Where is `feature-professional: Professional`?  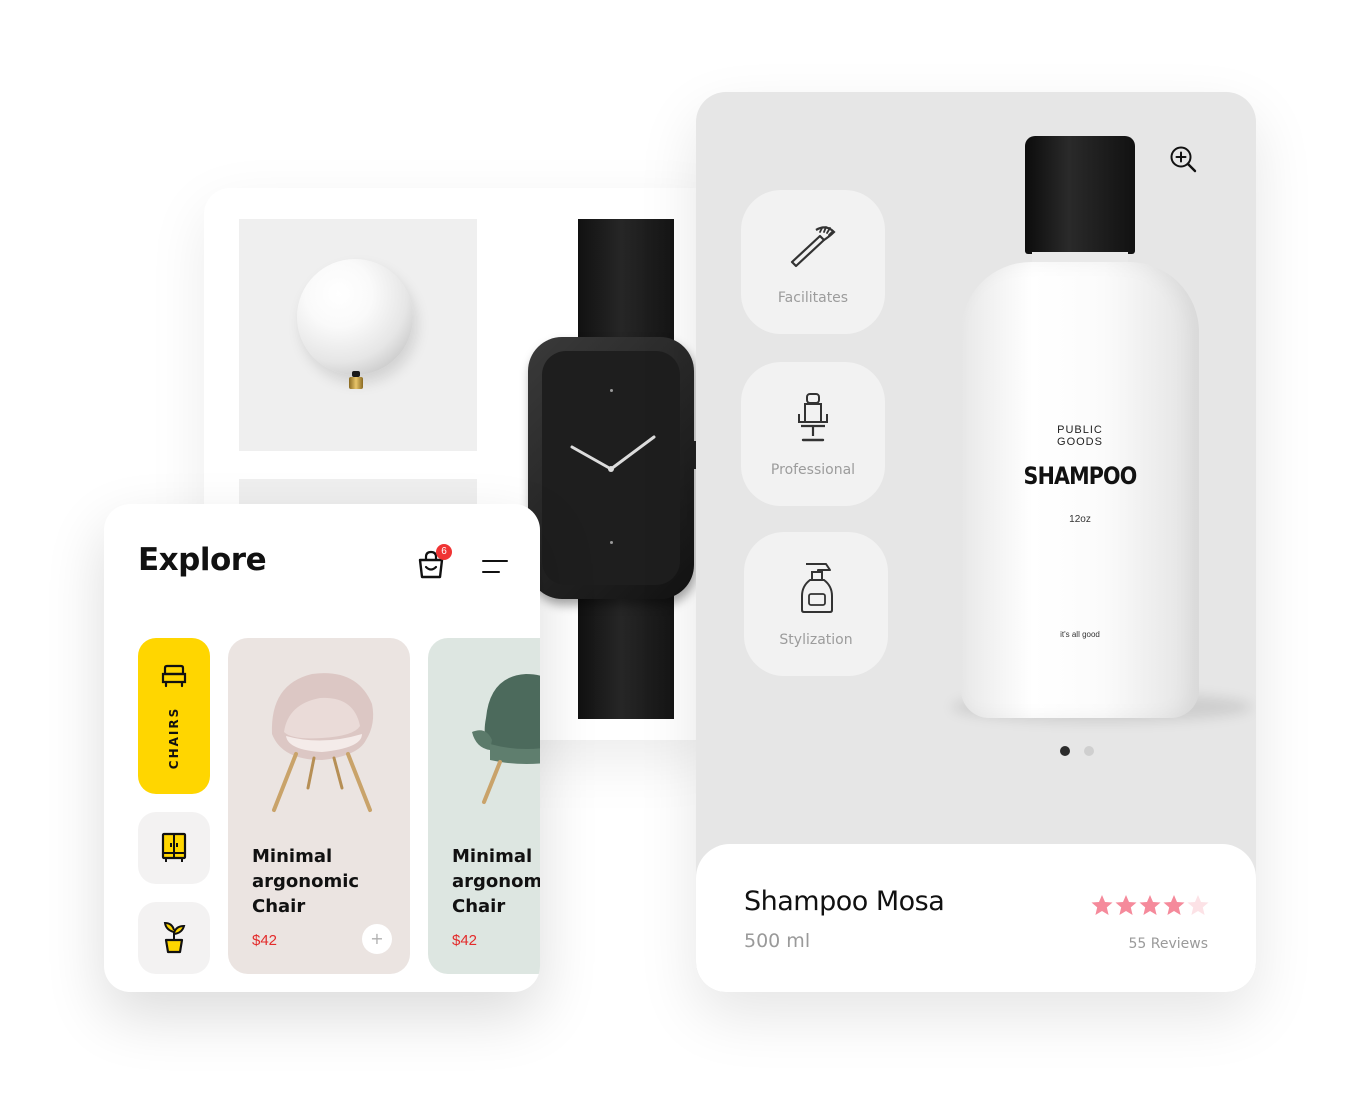
feature-professional: Professional is located at coordinates (813, 434).